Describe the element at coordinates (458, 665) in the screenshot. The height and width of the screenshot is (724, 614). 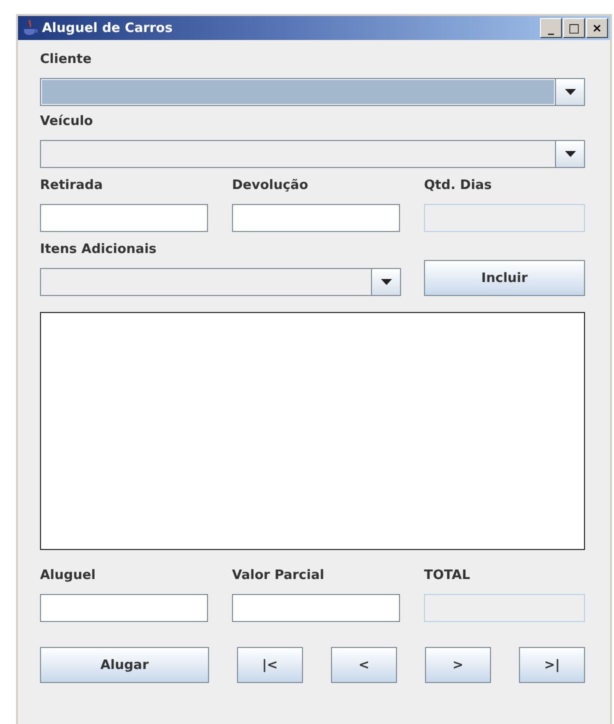
I see `navigation-button: >` at that location.